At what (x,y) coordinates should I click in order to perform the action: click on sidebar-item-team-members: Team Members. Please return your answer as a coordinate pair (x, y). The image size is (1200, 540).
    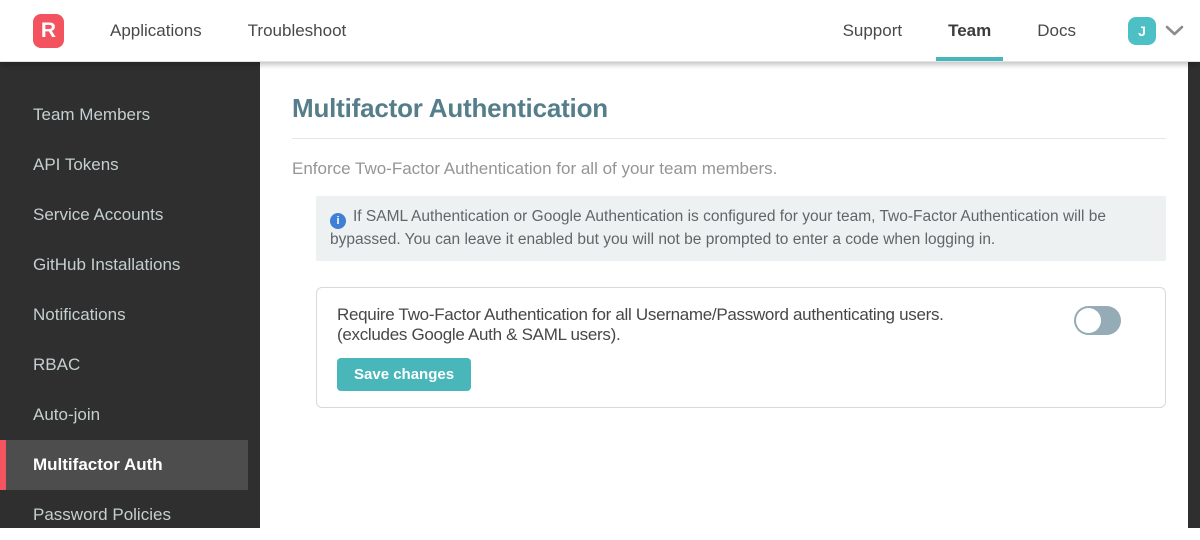
    Looking at the image, I should click on (130, 115).